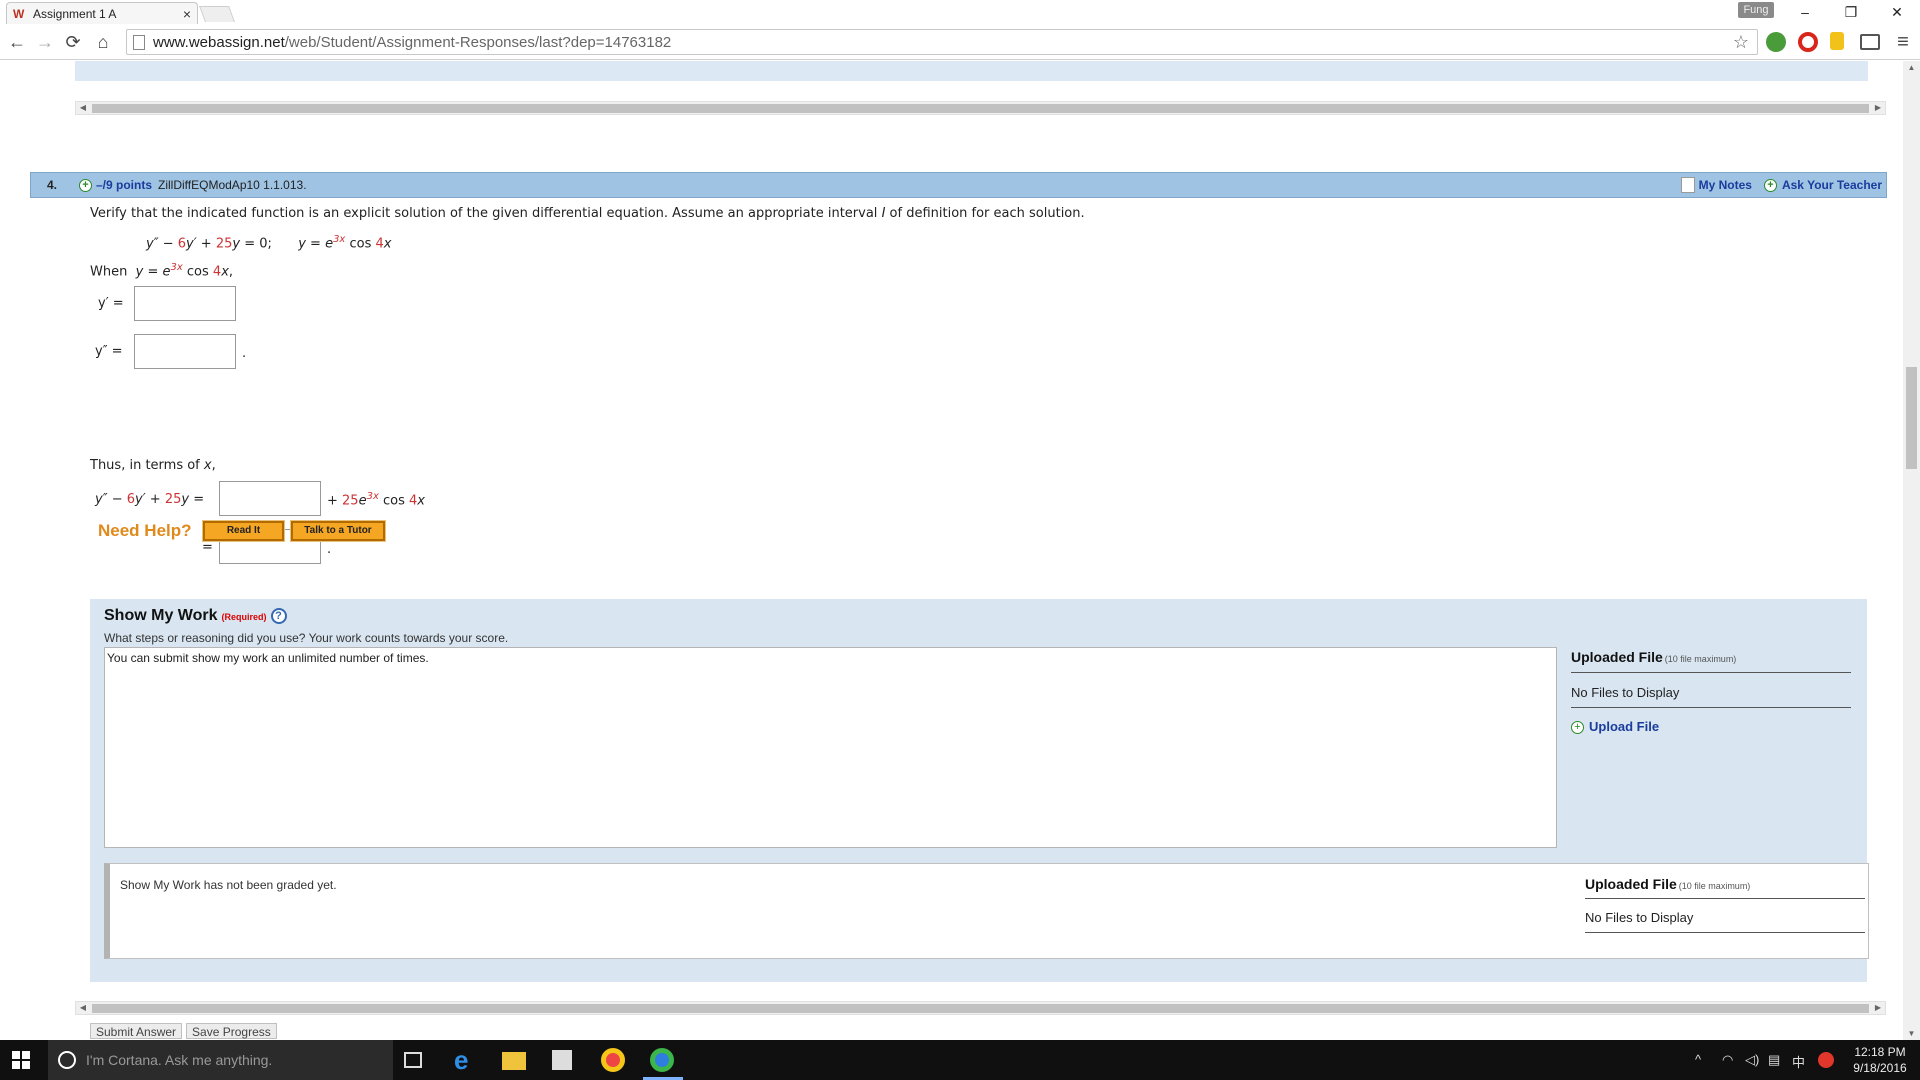 This screenshot has width=1920, height=1080. What do you see at coordinates (179, 1060) in the screenshot?
I see `cortana-placeholder: I'm Cortana. Ask me anything.` at bounding box center [179, 1060].